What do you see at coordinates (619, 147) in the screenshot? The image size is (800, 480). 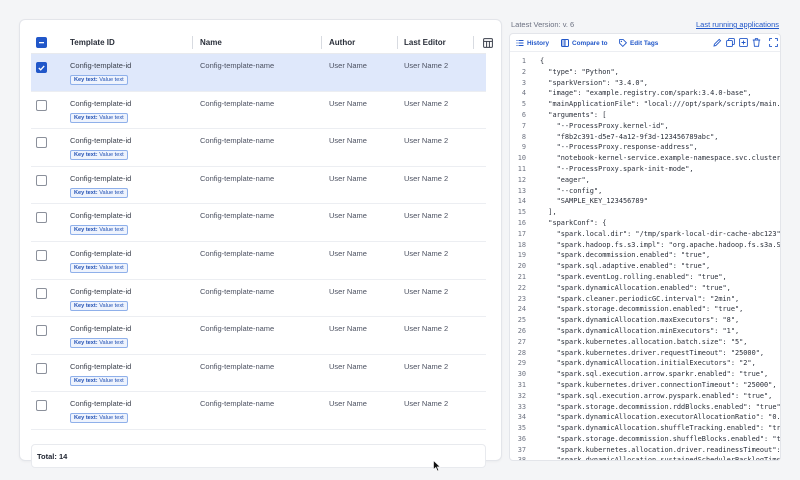 I see `code-text: "--ProcessProxy.response-address",` at bounding box center [619, 147].